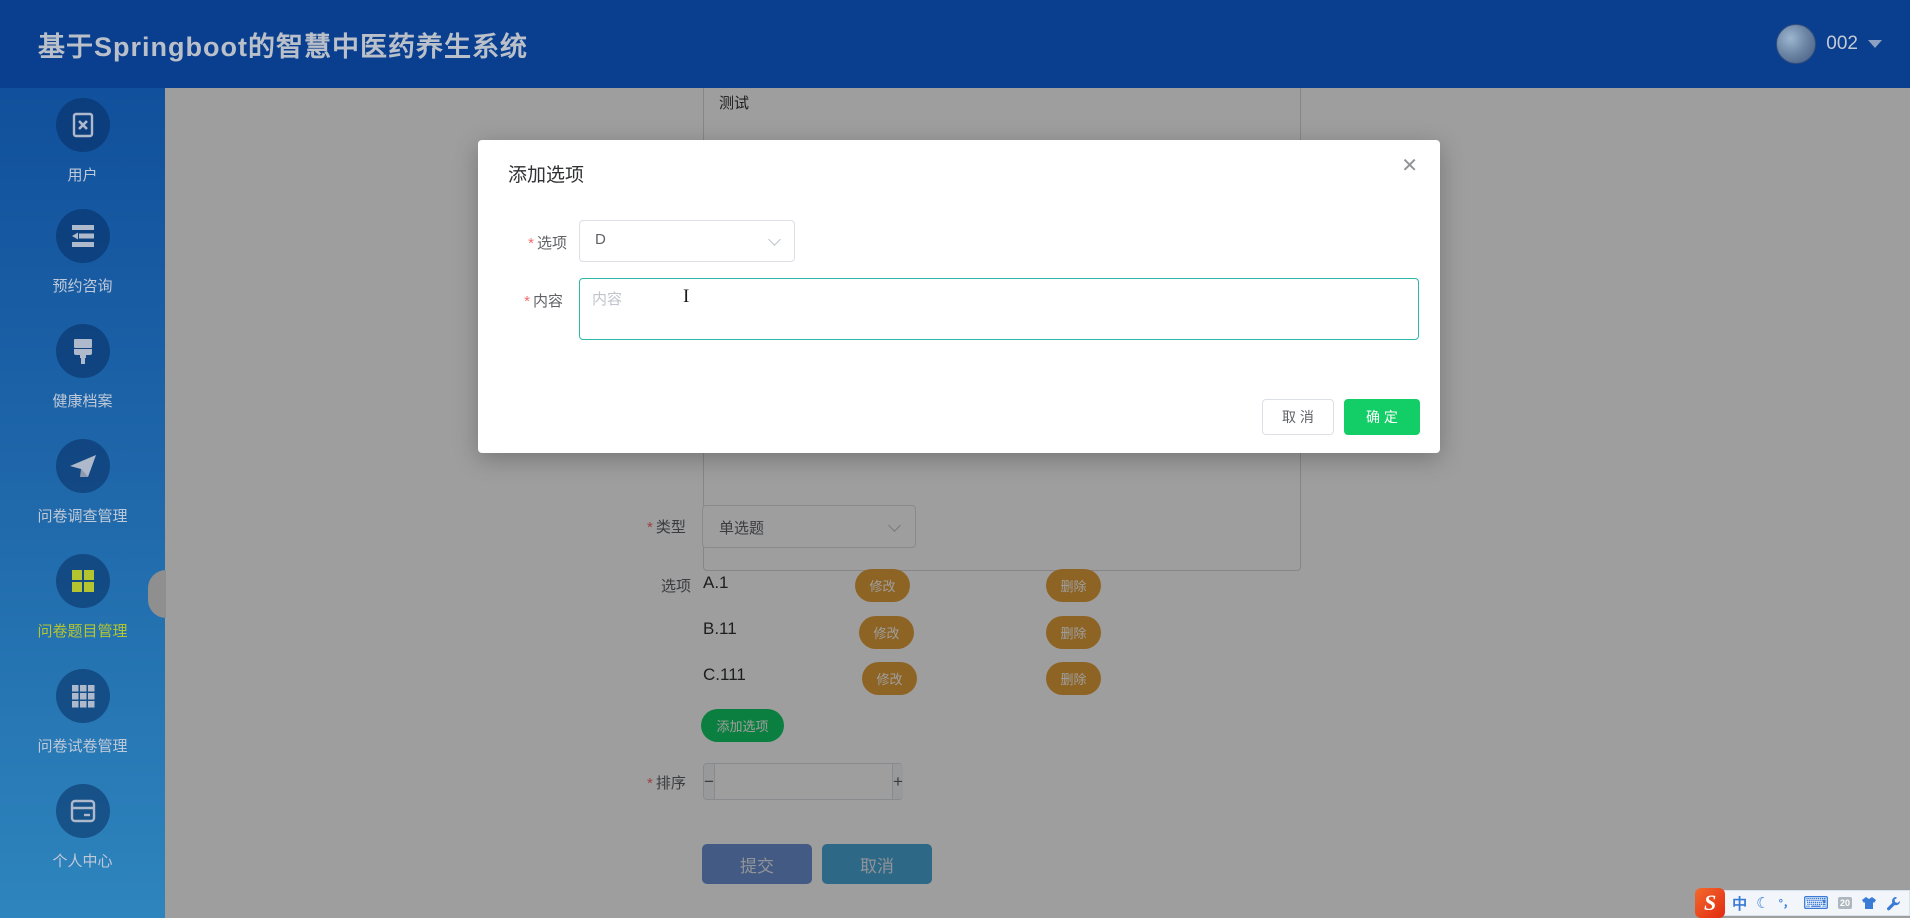 This screenshot has width=1910, height=918. Describe the element at coordinates (82, 482) in the screenshot. I see `sidebar-item-survey-management: 问卷调查管理` at that location.